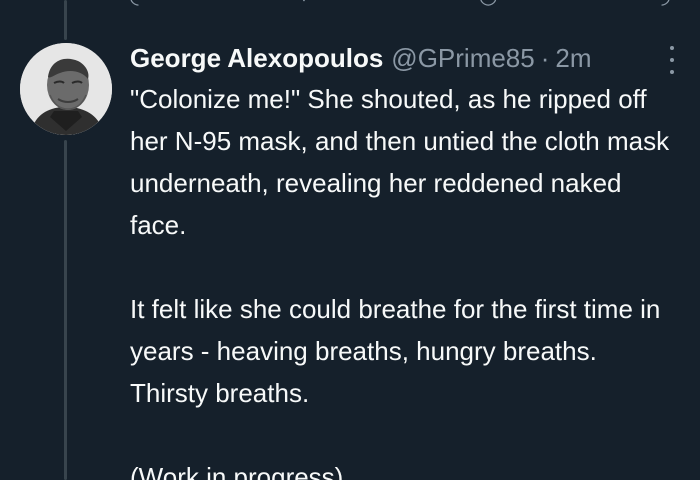 Image resolution: width=700 pixels, height=480 pixels. I want to click on previous-tweet-actions: ◟ ⌐ ◡ ◞, so click(400, 4).